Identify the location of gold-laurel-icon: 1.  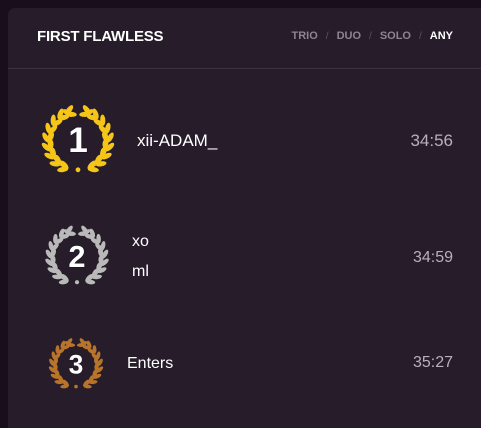
(78, 141).